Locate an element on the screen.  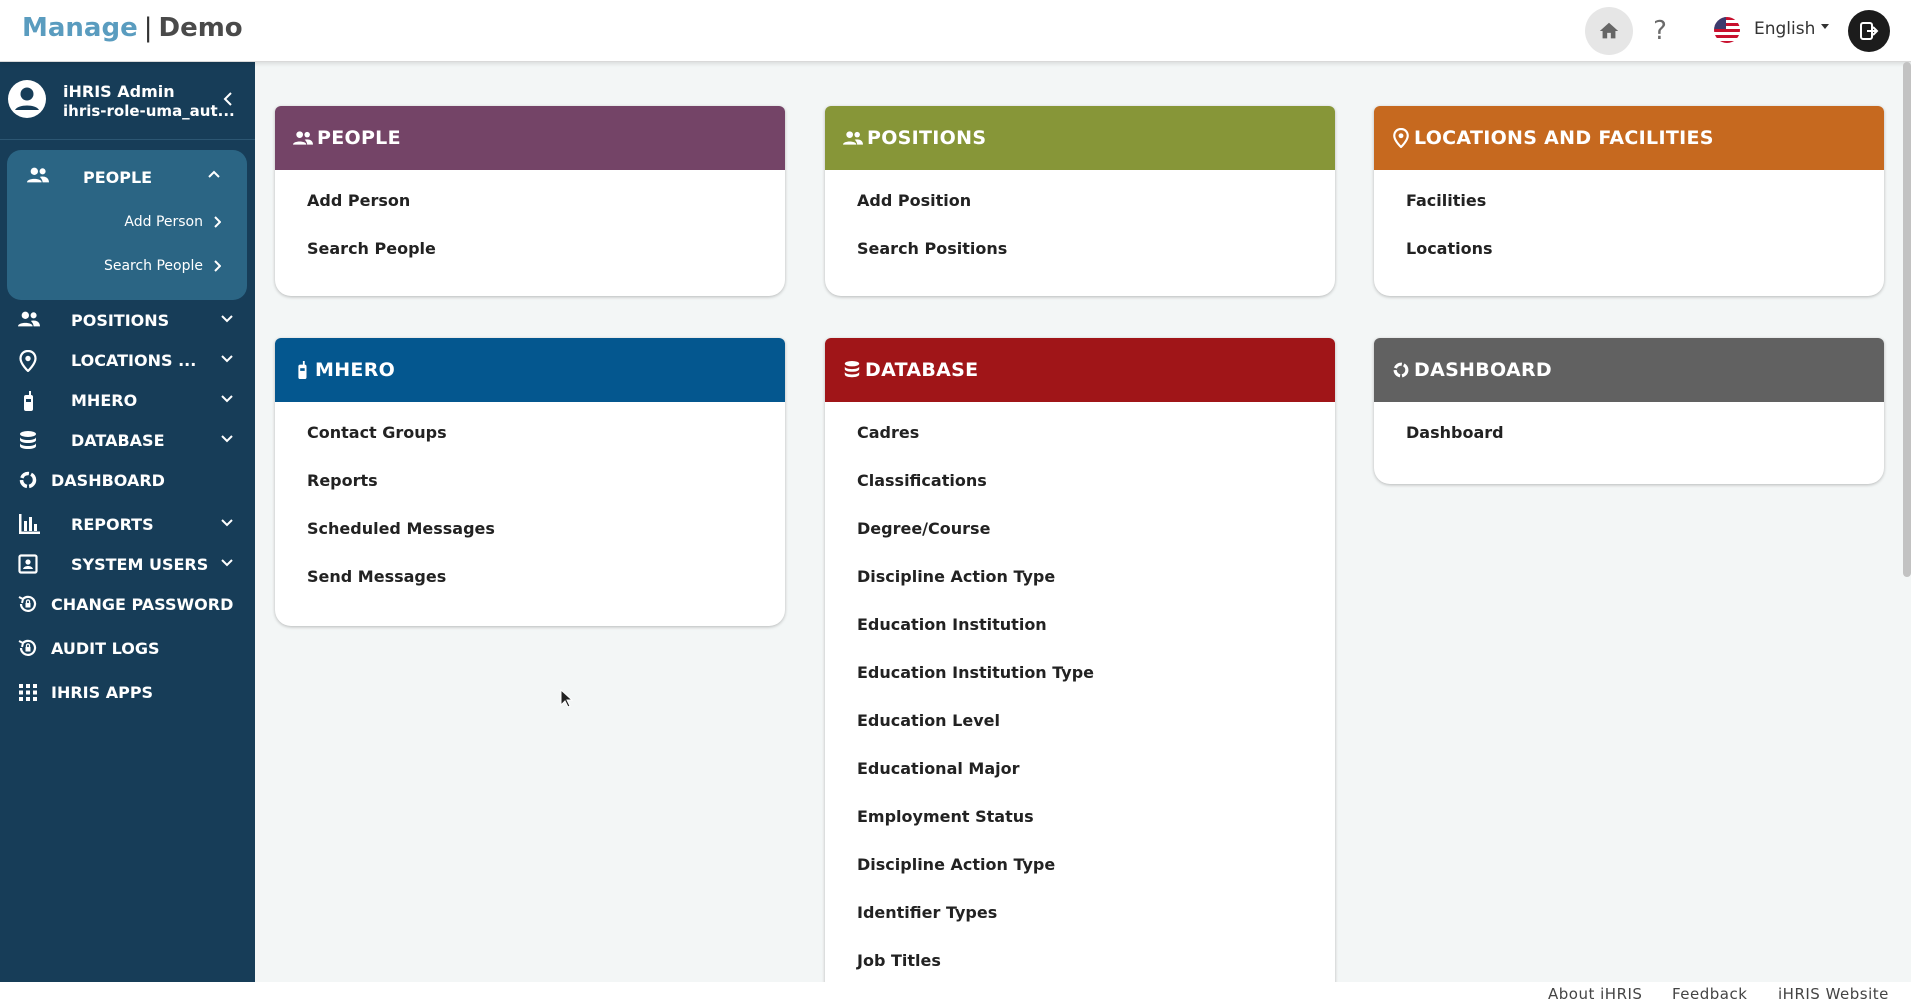
mhero-card-header: MHERO is located at coordinates (530, 370).